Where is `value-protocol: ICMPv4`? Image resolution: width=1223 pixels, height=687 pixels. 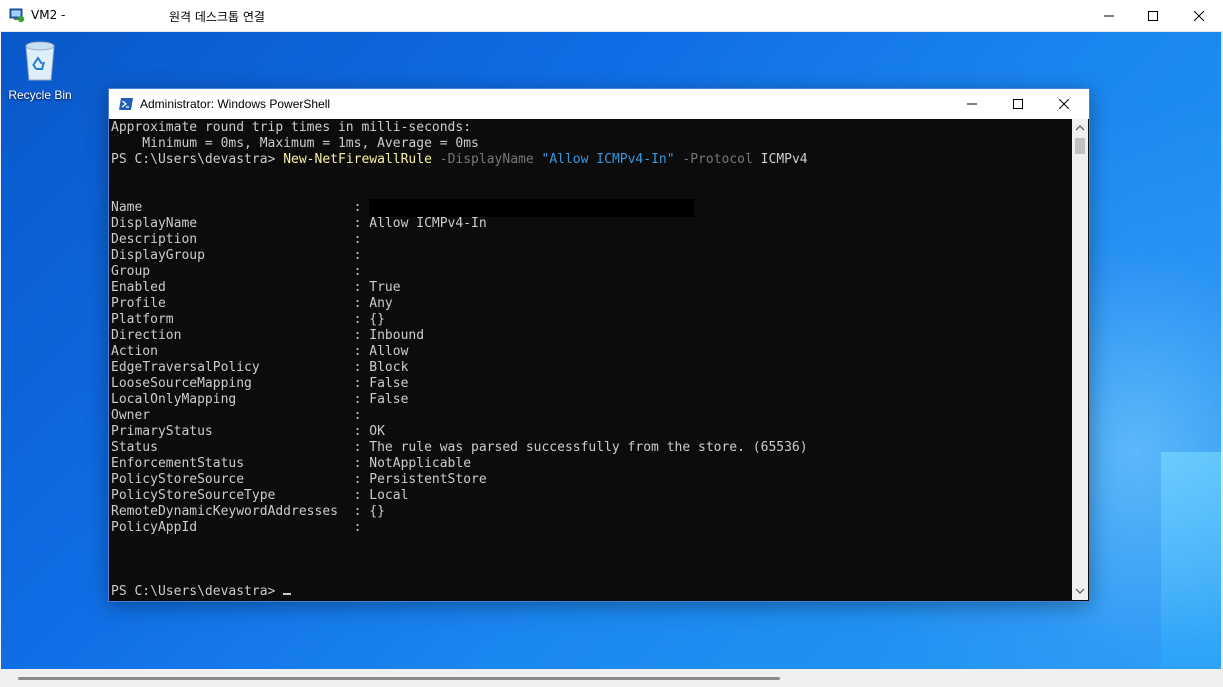 value-protocol: ICMPv4 is located at coordinates (784, 159).